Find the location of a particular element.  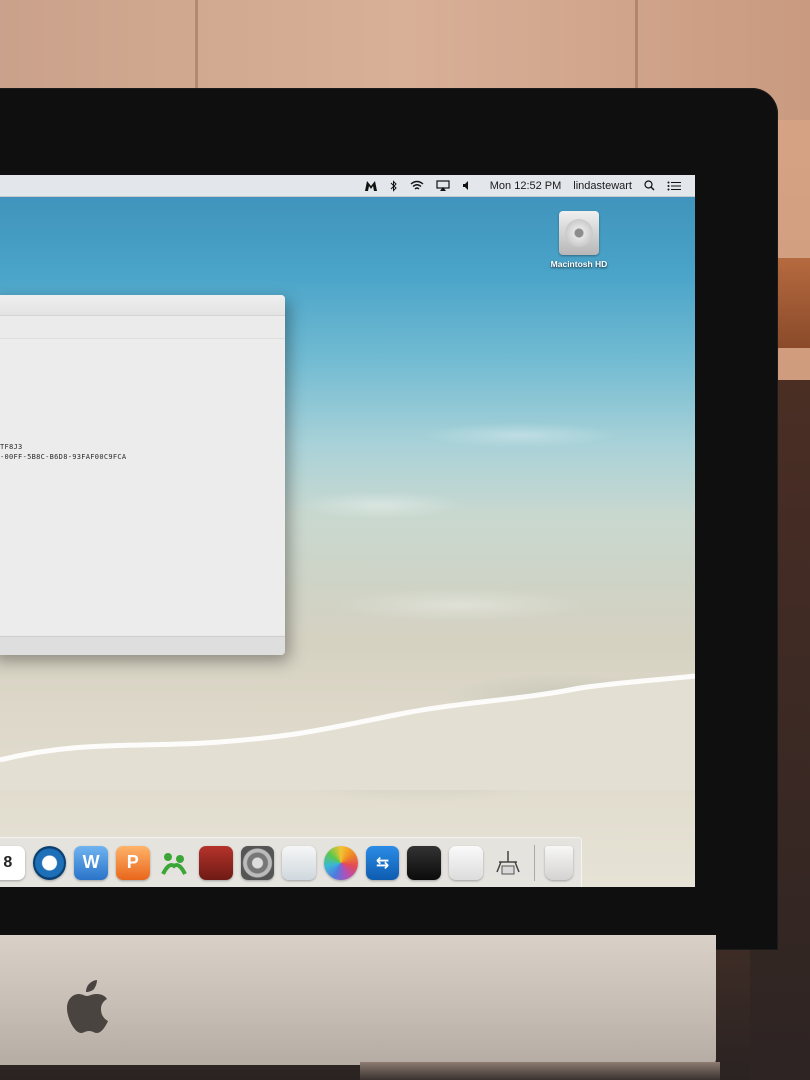

window-body: TF8J3 -00FF-5B8C-B6D8-93FAF00C9FCA is located at coordinates (142, 487).